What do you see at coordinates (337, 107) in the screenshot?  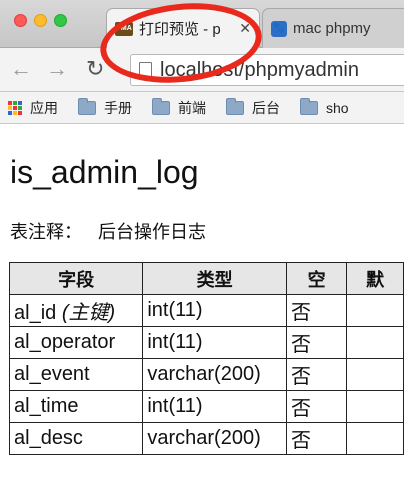 I see `bookmark-label: sho` at bounding box center [337, 107].